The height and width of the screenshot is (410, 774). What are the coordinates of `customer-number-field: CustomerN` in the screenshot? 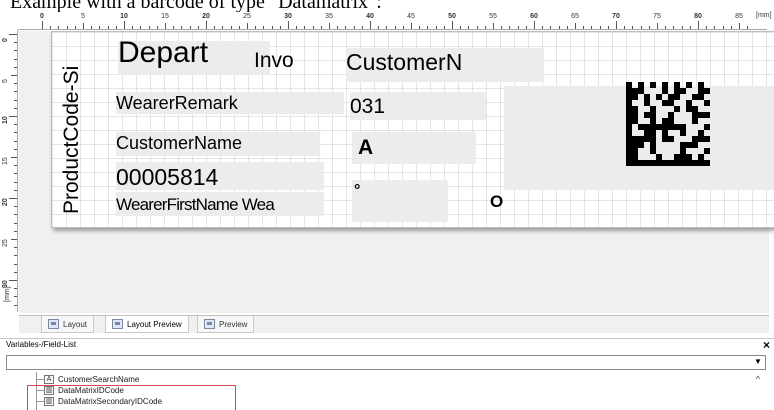 It's located at (415, 62).